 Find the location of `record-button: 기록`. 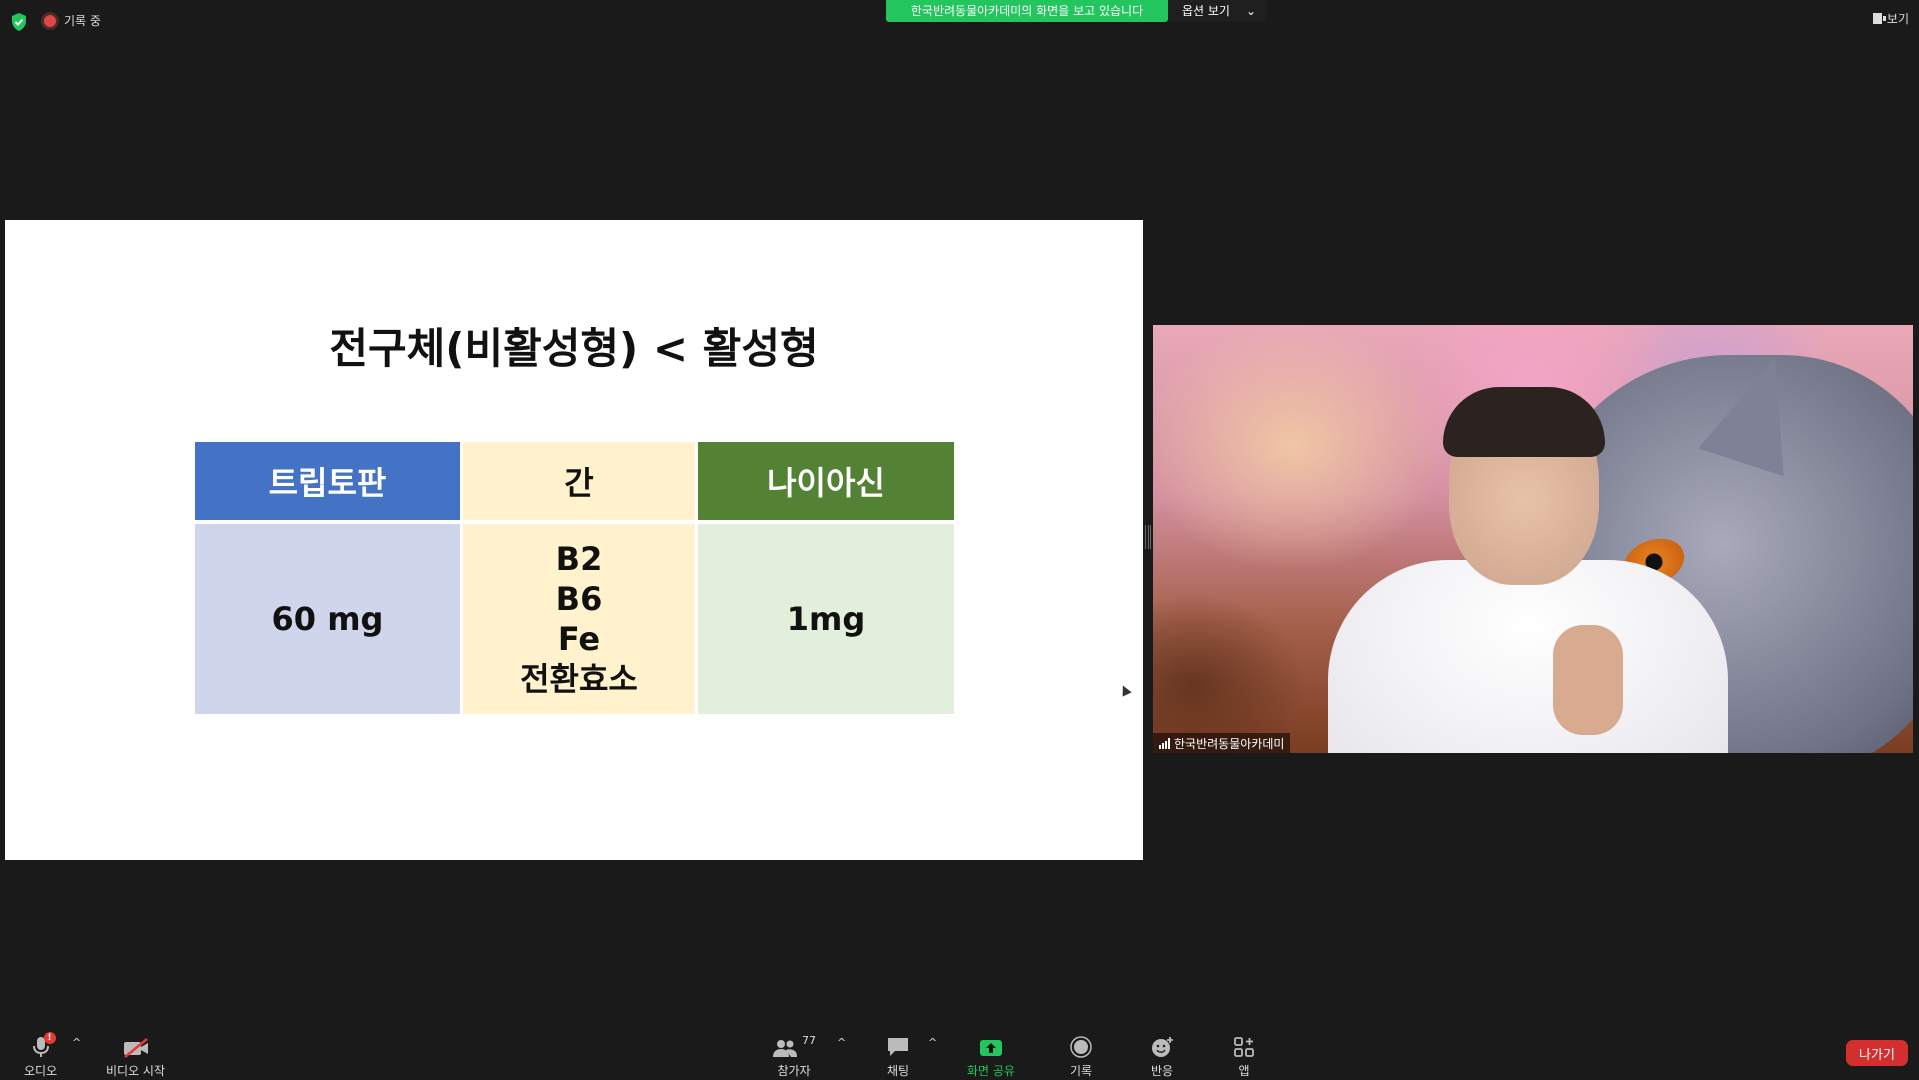

record-button: 기록 is located at coordinates (1081, 1056).